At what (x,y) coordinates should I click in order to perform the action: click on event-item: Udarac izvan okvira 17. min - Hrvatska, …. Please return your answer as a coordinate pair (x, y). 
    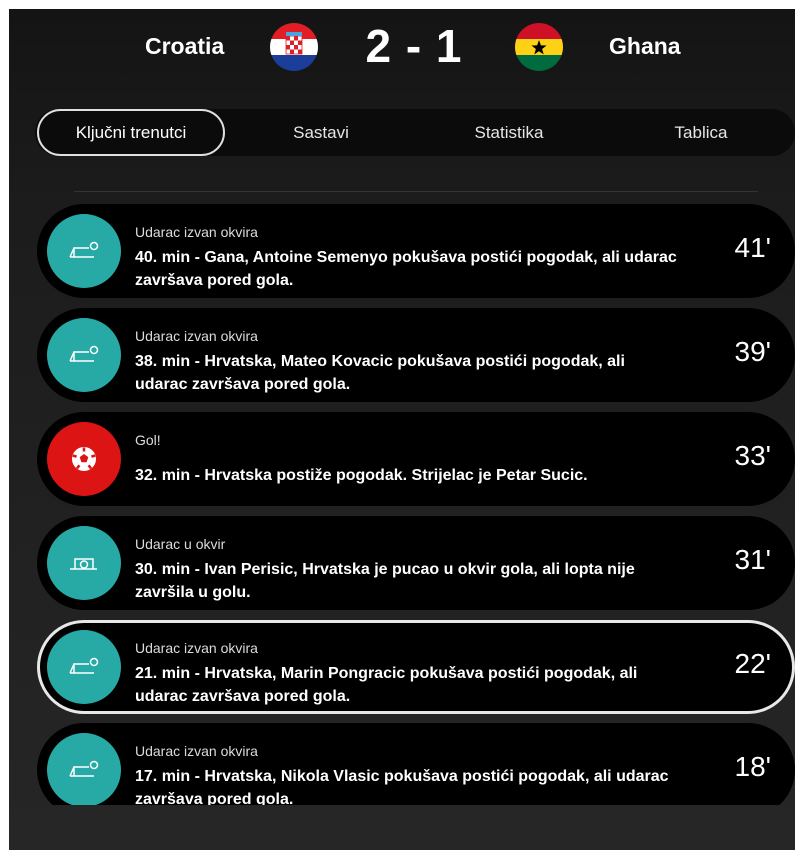
    Looking at the image, I should click on (416, 764).